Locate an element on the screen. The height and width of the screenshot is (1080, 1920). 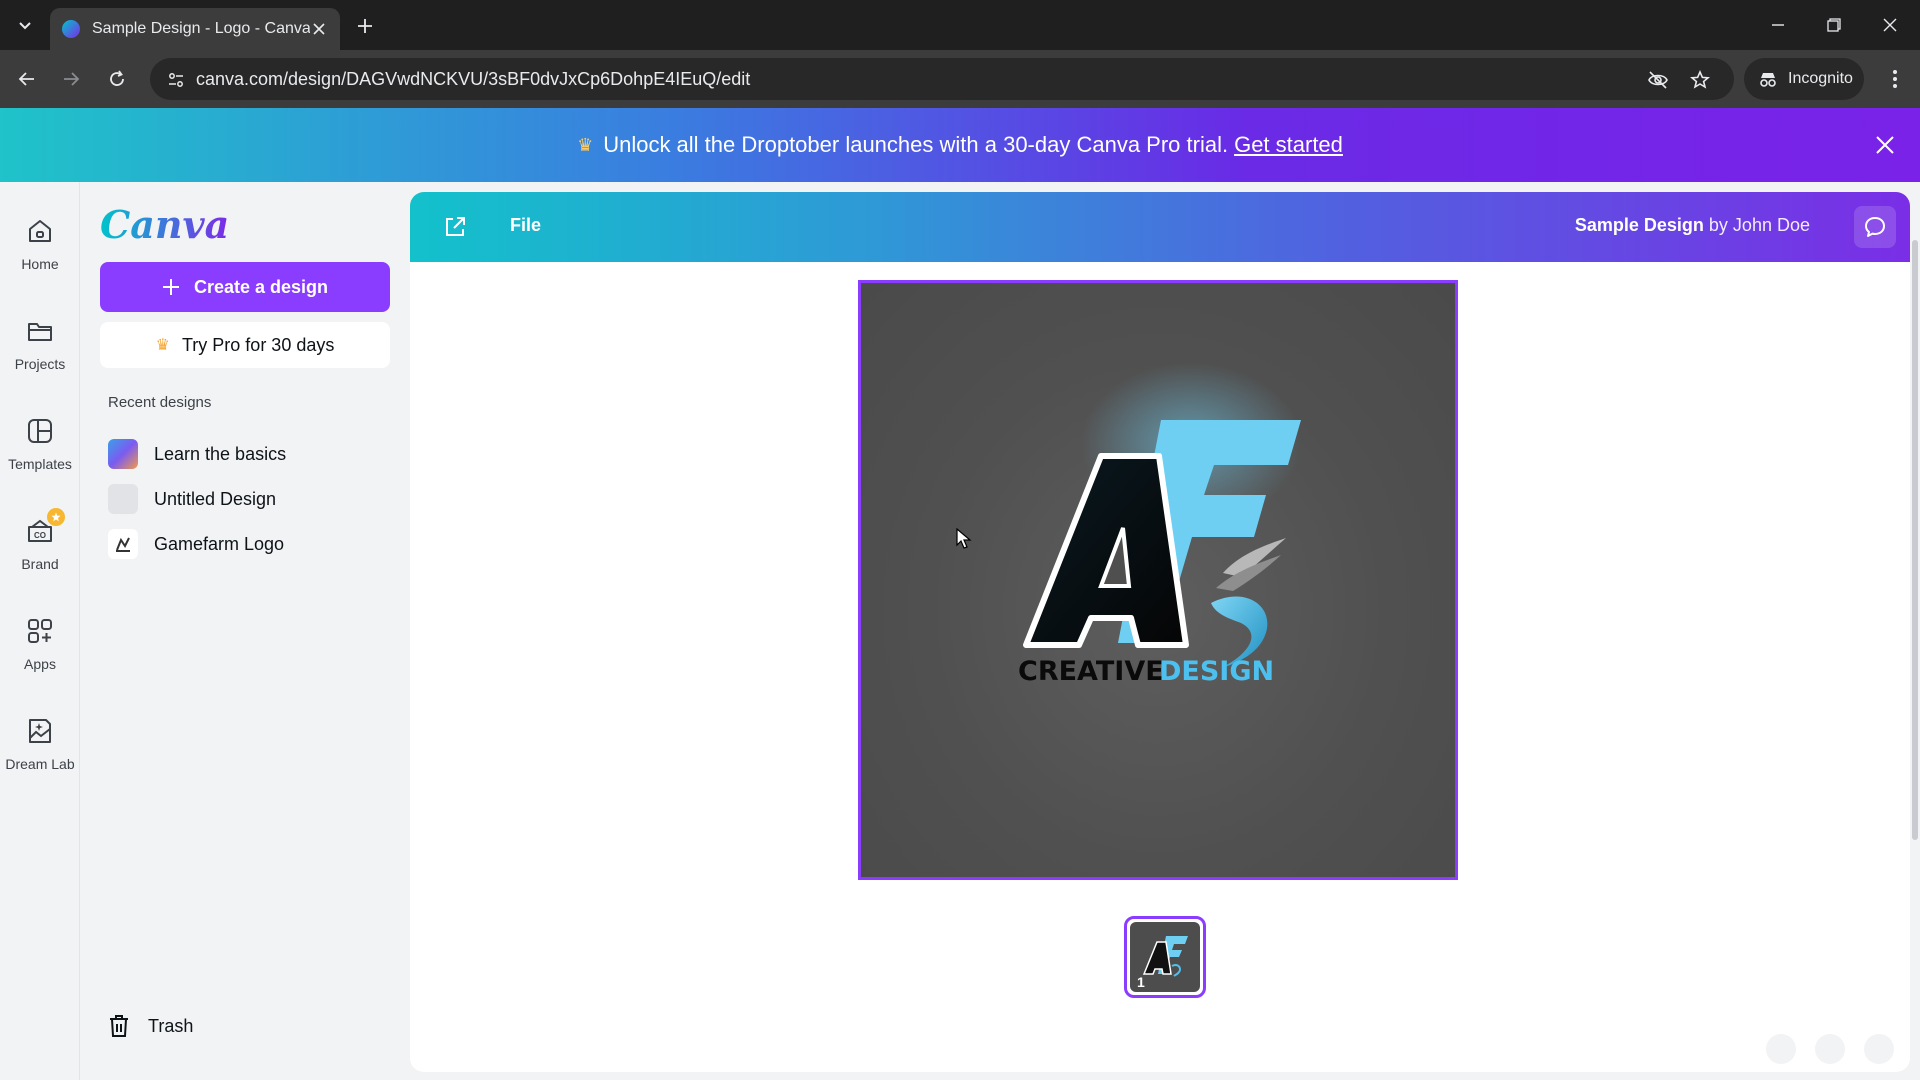
recent-design-item: Untitled Design is located at coordinates (248, 499).